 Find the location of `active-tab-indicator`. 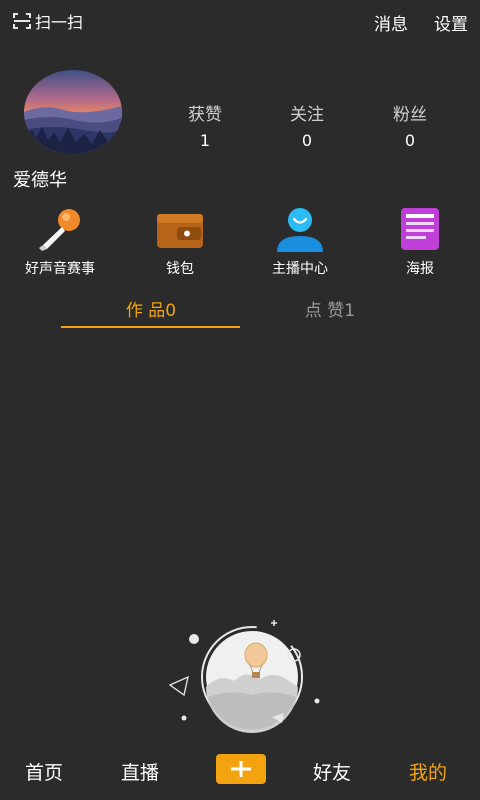

active-tab-indicator is located at coordinates (150, 327).